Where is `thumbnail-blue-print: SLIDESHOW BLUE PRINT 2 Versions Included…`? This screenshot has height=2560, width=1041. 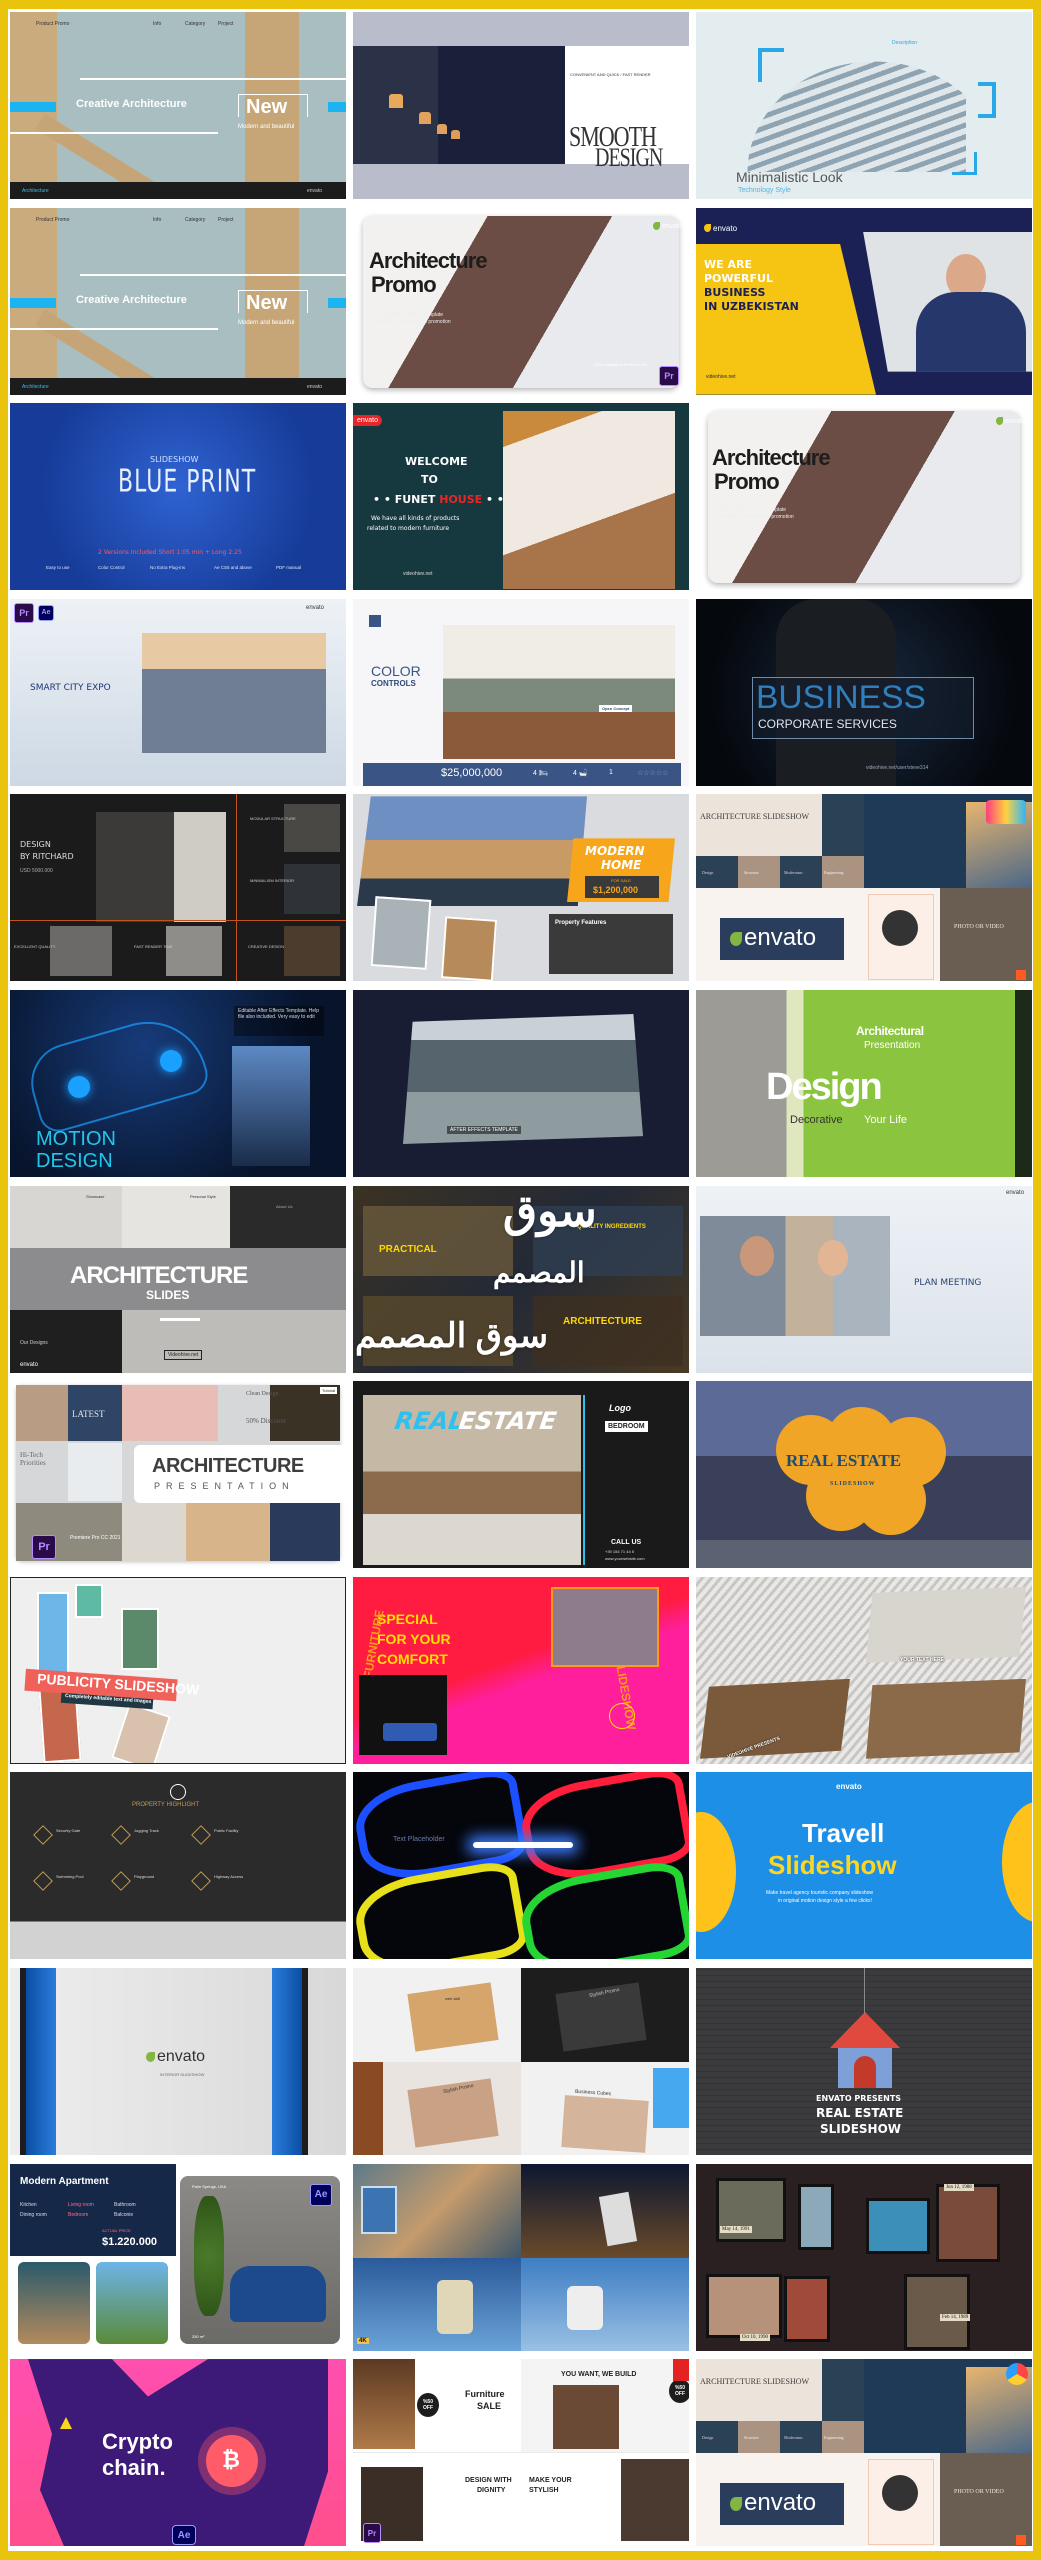
thumbnail-blue-print: SLIDESHOW BLUE PRINT 2 Versions Included… is located at coordinates (178, 497).